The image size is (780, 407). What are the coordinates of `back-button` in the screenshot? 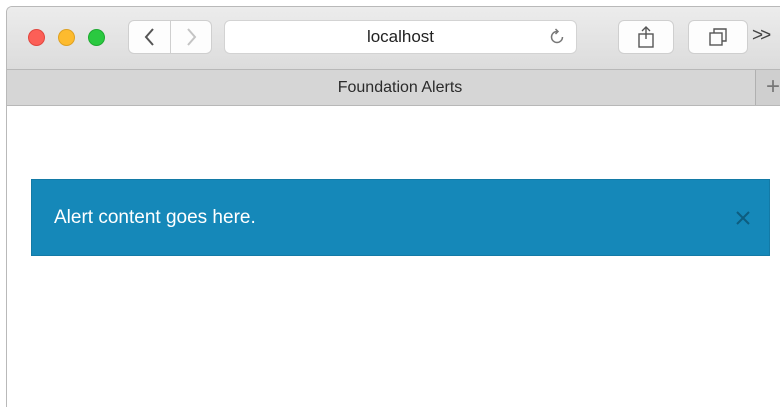 It's located at (149, 37).